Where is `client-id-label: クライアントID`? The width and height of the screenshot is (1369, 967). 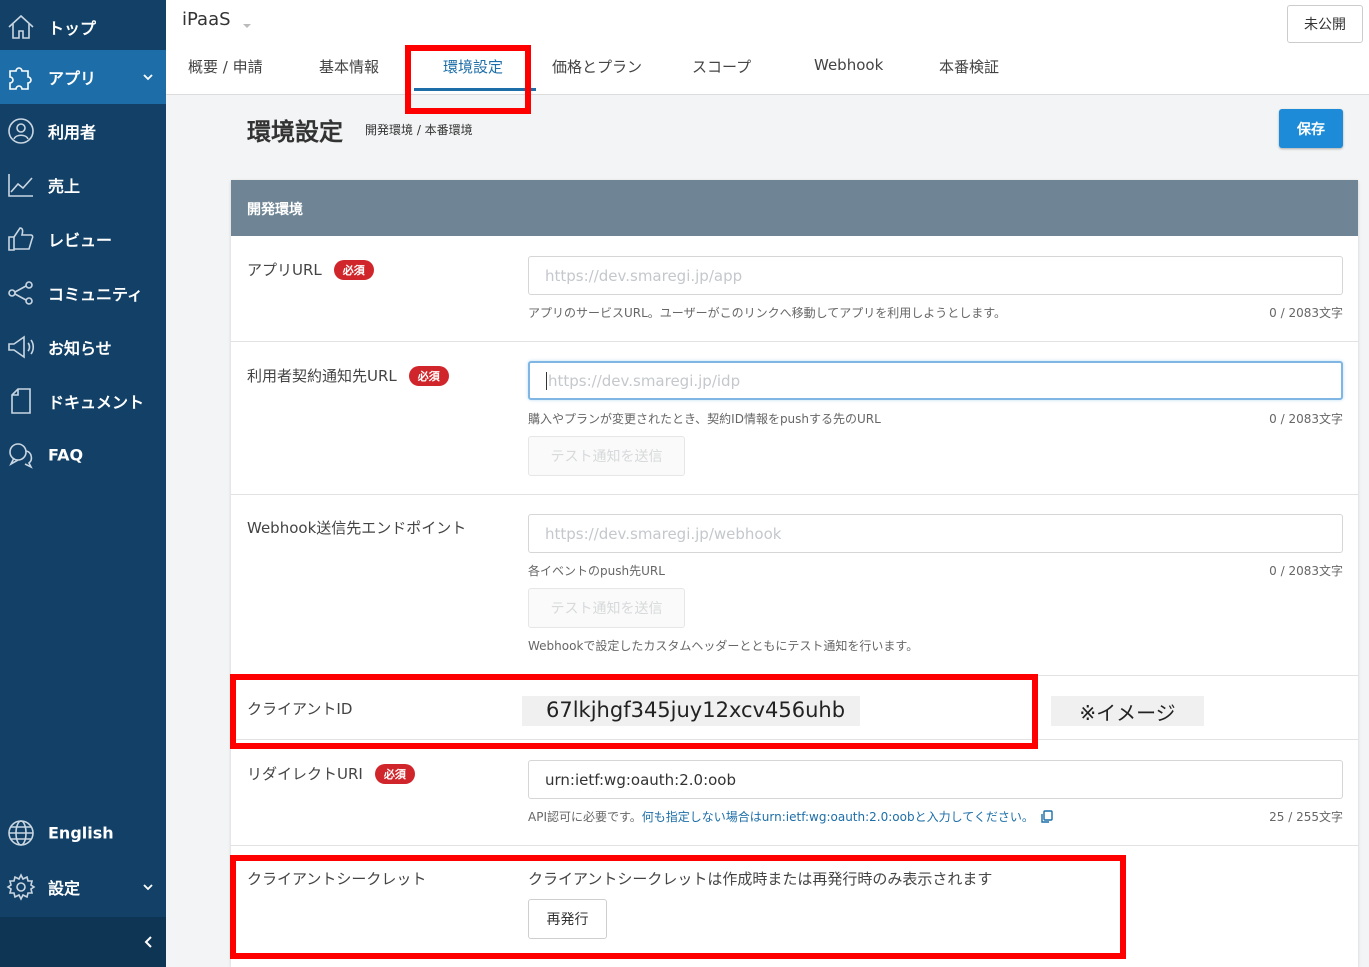 client-id-label: クライアントID is located at coordinates (300, 709).